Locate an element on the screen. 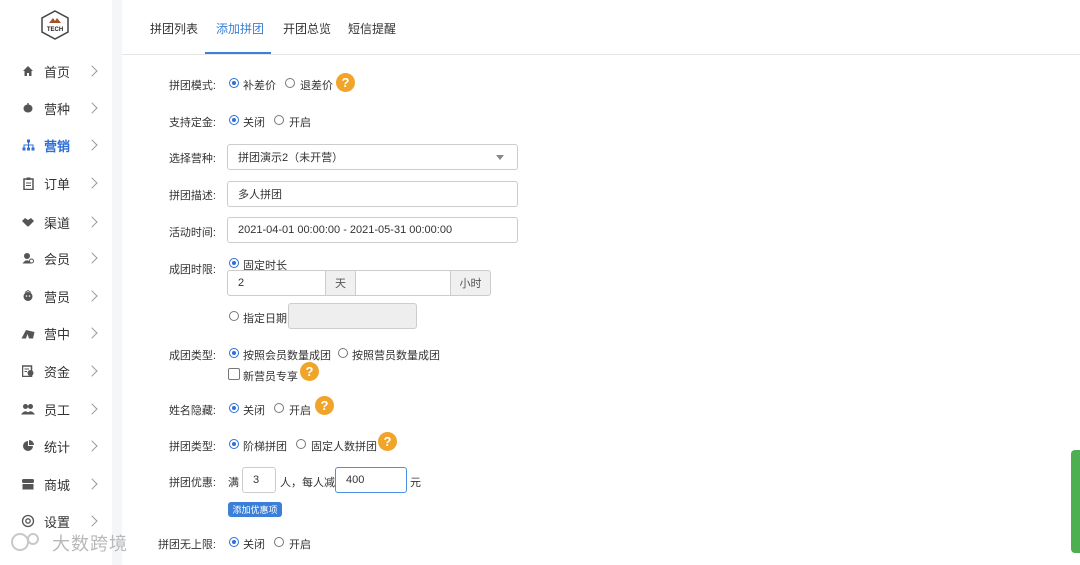 The image size is (1080, 565). limit-radio-fixed is located at coordinates (234, 263).